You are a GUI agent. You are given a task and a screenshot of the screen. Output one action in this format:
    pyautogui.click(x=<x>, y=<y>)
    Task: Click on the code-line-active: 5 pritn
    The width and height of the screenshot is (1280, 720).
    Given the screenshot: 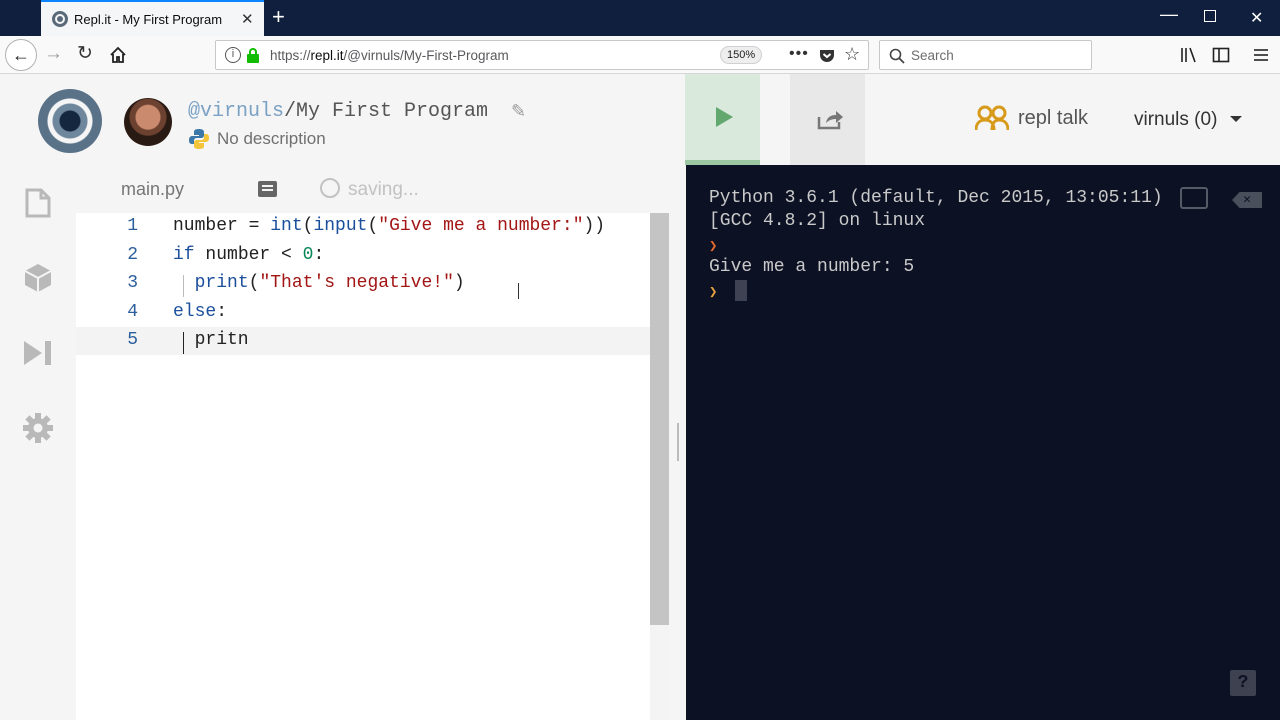 What is the action you would take?
    pyautogui.click(x=363, y=341)
    